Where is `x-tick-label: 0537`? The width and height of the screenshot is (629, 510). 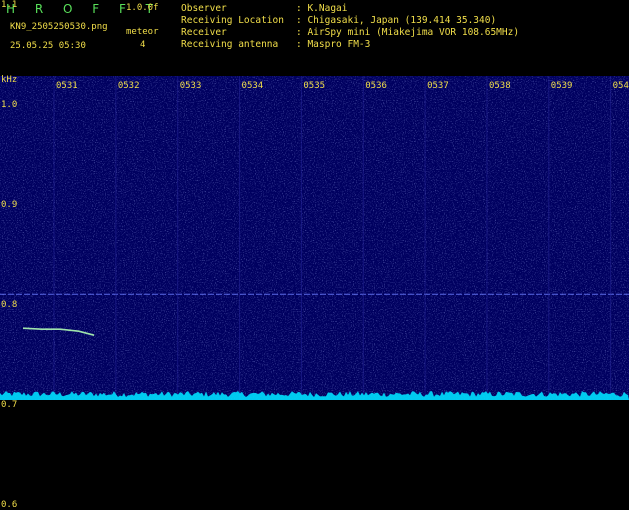
x-tick-label: 0537 is located at coordinates (438, 86).